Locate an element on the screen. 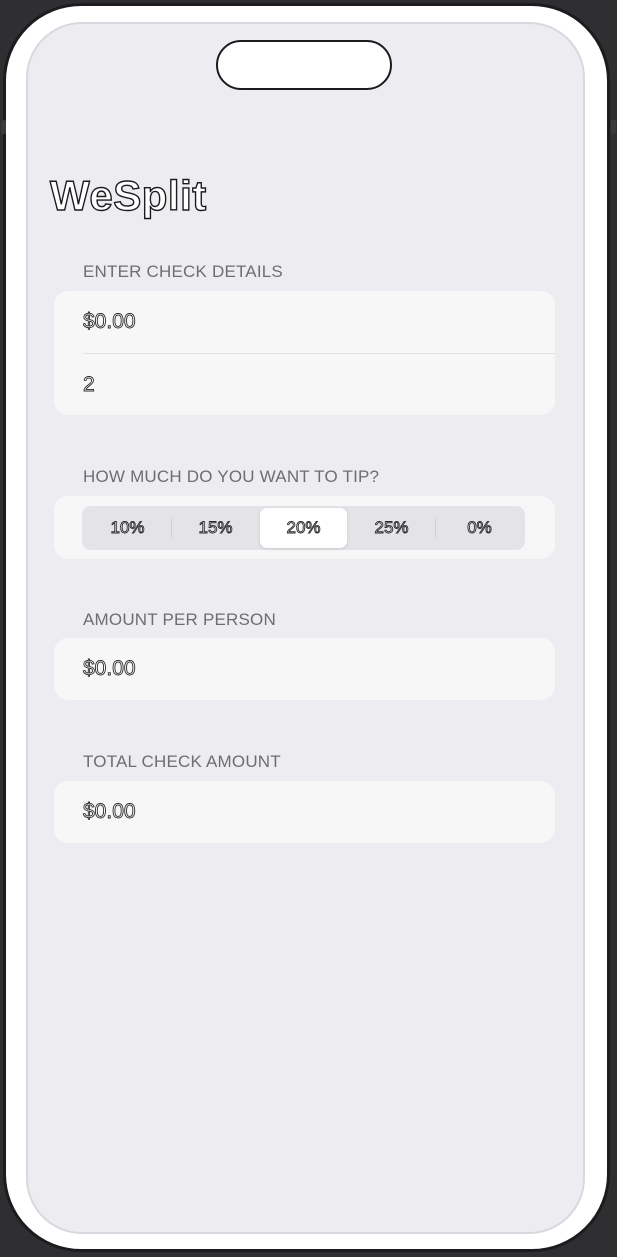  per-person-card: $0.00 is located at coordinates (304, 669).